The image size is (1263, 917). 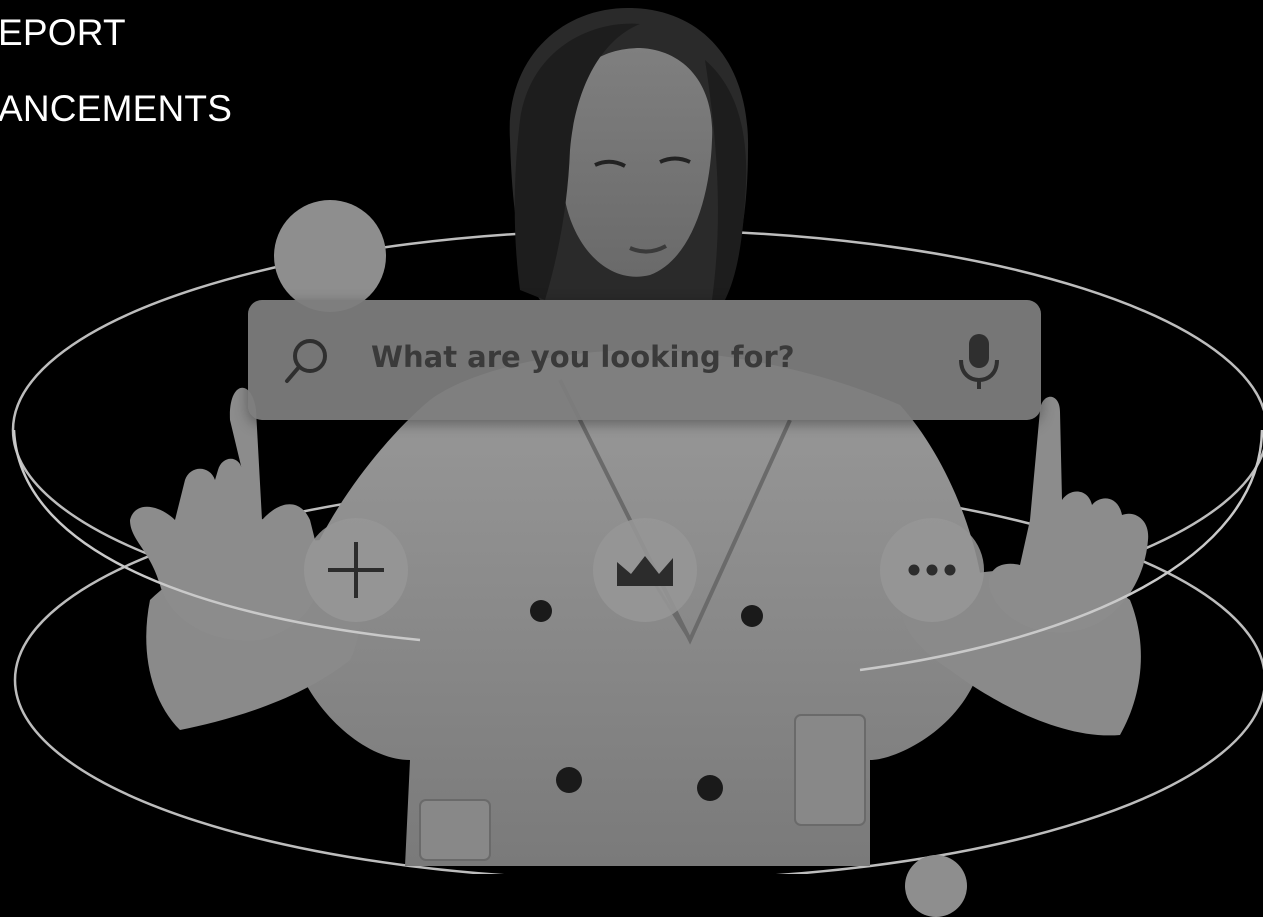 I want to click on search-icon, so click(x=308, y=362).